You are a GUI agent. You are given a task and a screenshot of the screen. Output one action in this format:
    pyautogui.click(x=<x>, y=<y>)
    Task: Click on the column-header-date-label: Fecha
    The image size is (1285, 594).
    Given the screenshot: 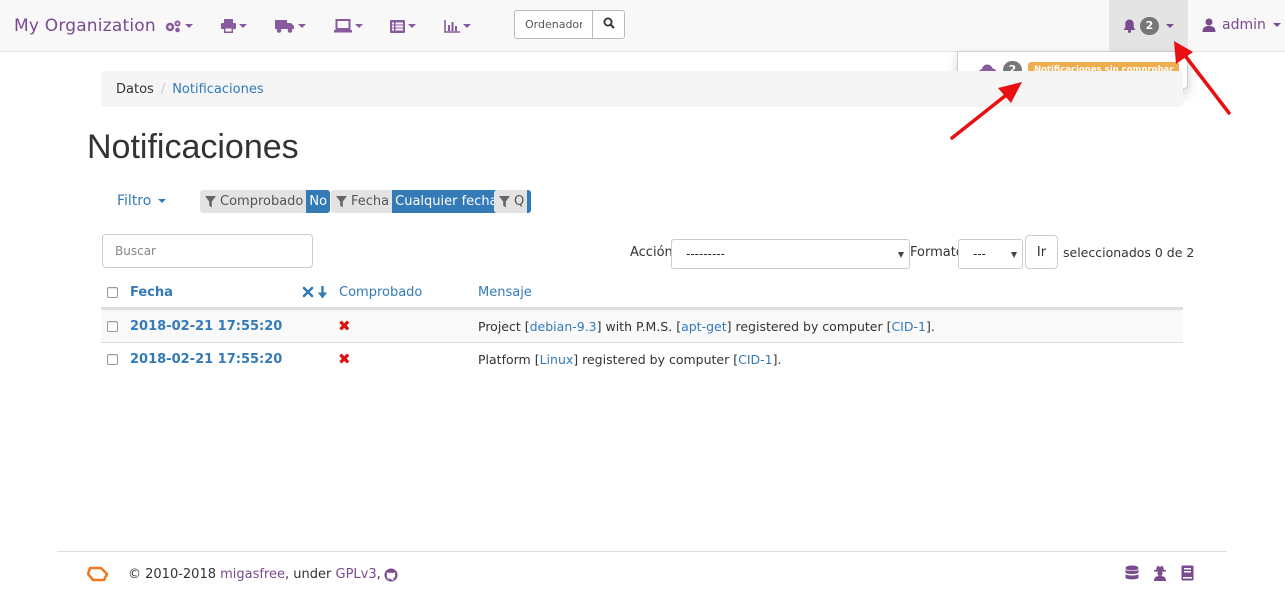 What is the action you would take?
    pyautogui.click(x=151, y=292)
    